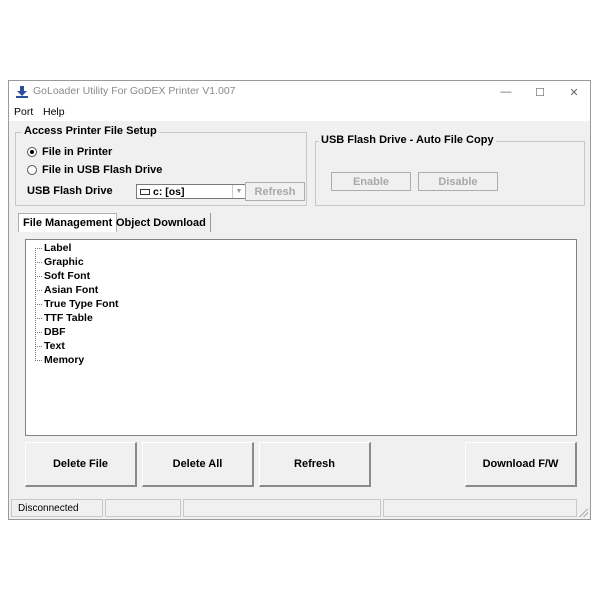 Image resolution: width=600 pixels, height=600 pixels. Describe the element at coordinates (90, 131) in the screenshot. I see `access-setup-title: Access Printer File Setup` at that location.